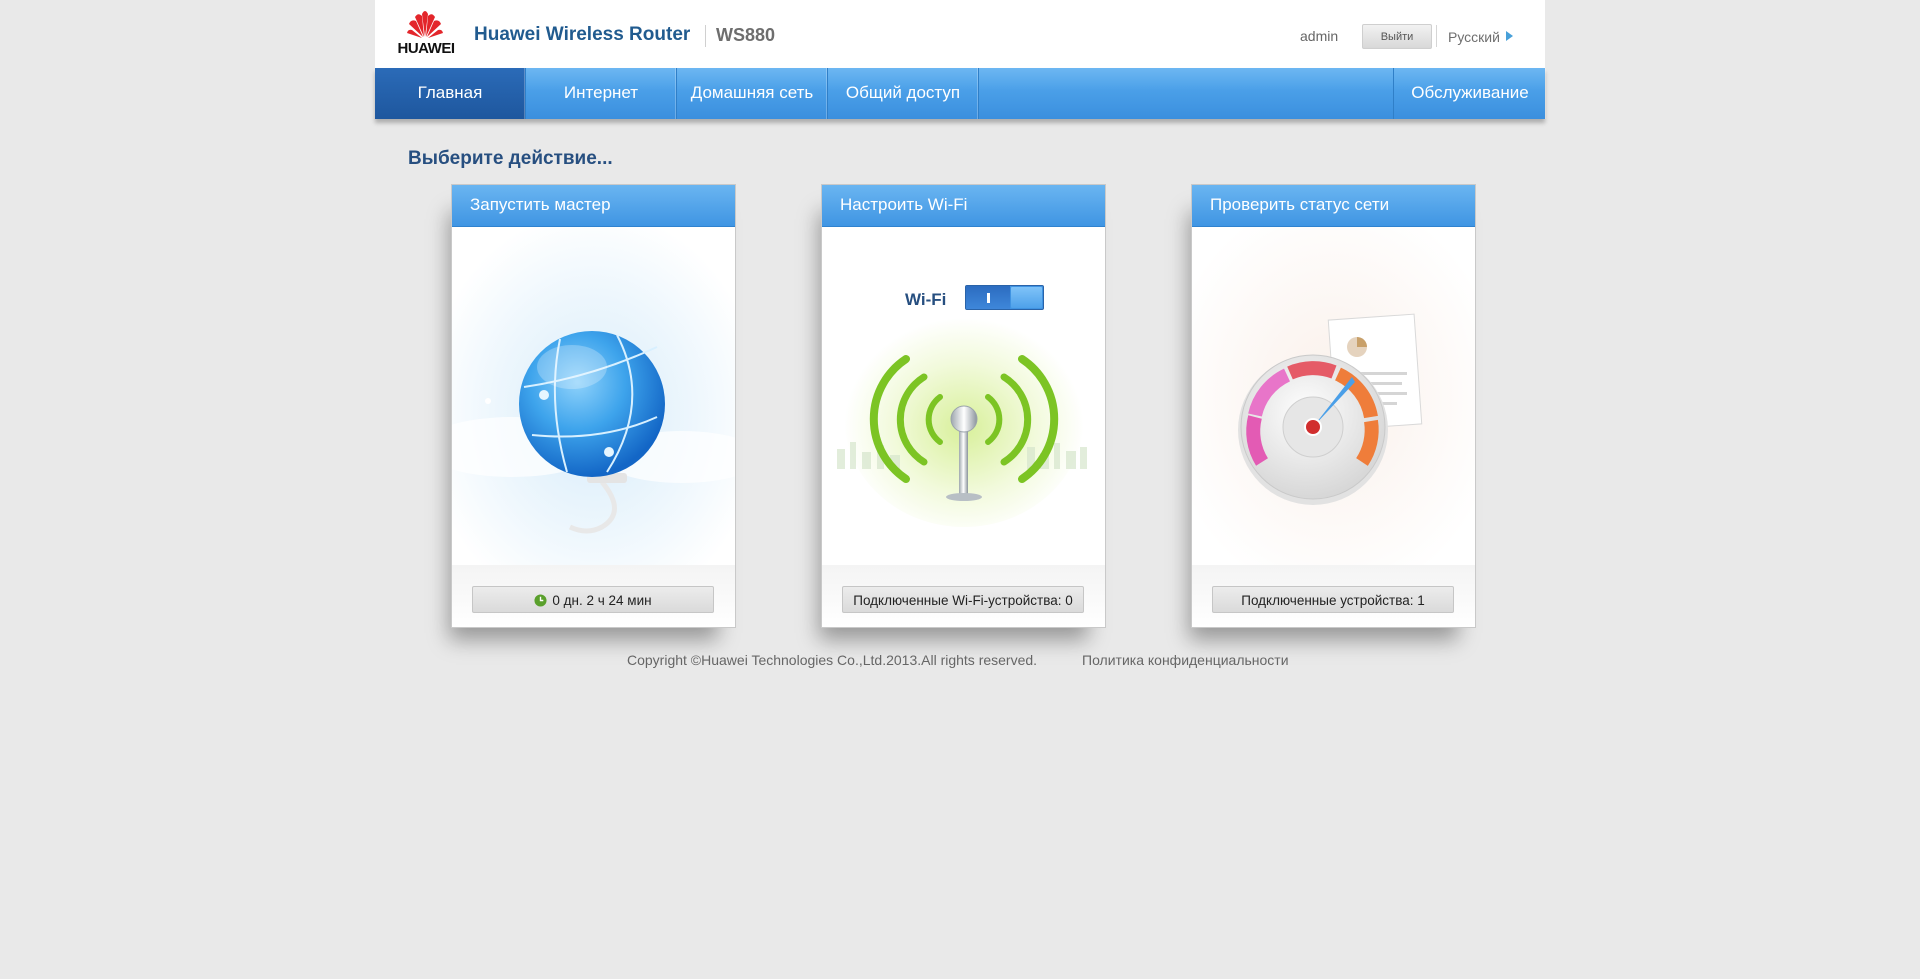 The height and width of the screenshot is (979, 1920). I want to click on nav-tab-internet: Интернет, so click(601, 93).